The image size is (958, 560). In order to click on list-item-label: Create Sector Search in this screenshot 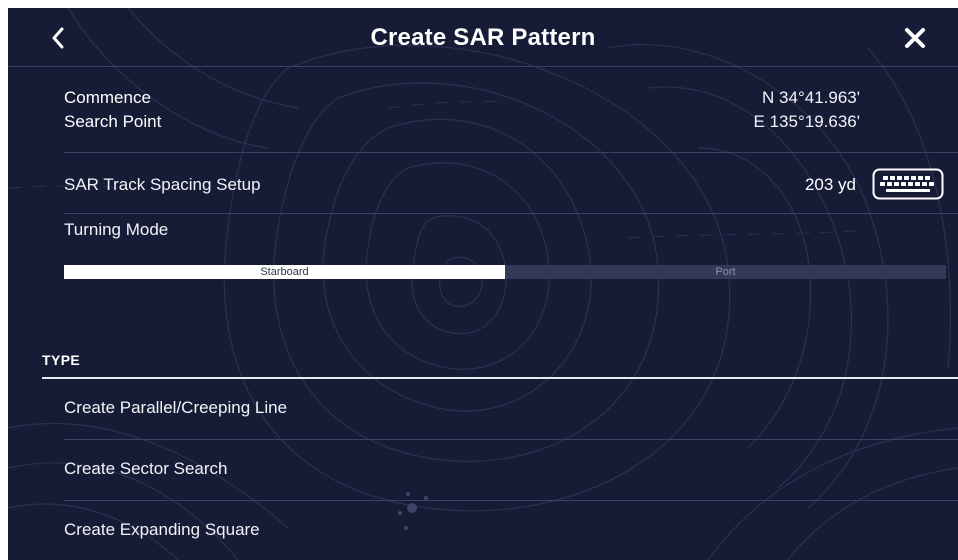, I will do `click(146, 468)`.